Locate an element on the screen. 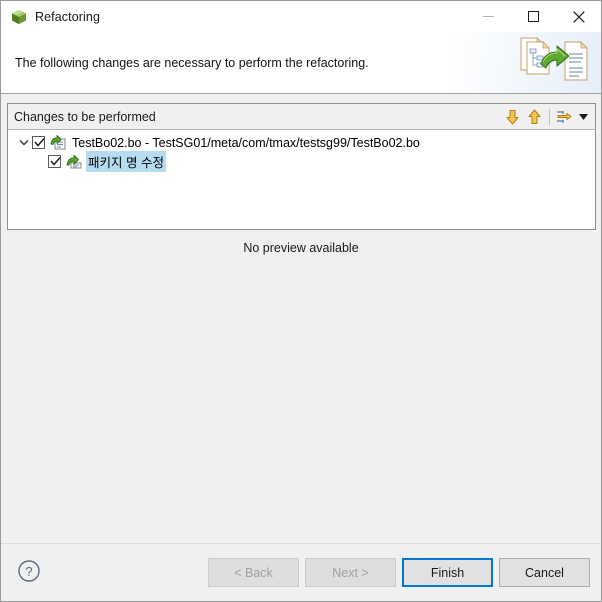 This screenshot has width=602, height=602. expand-collapse-icon is located at coordinates (24, 143).